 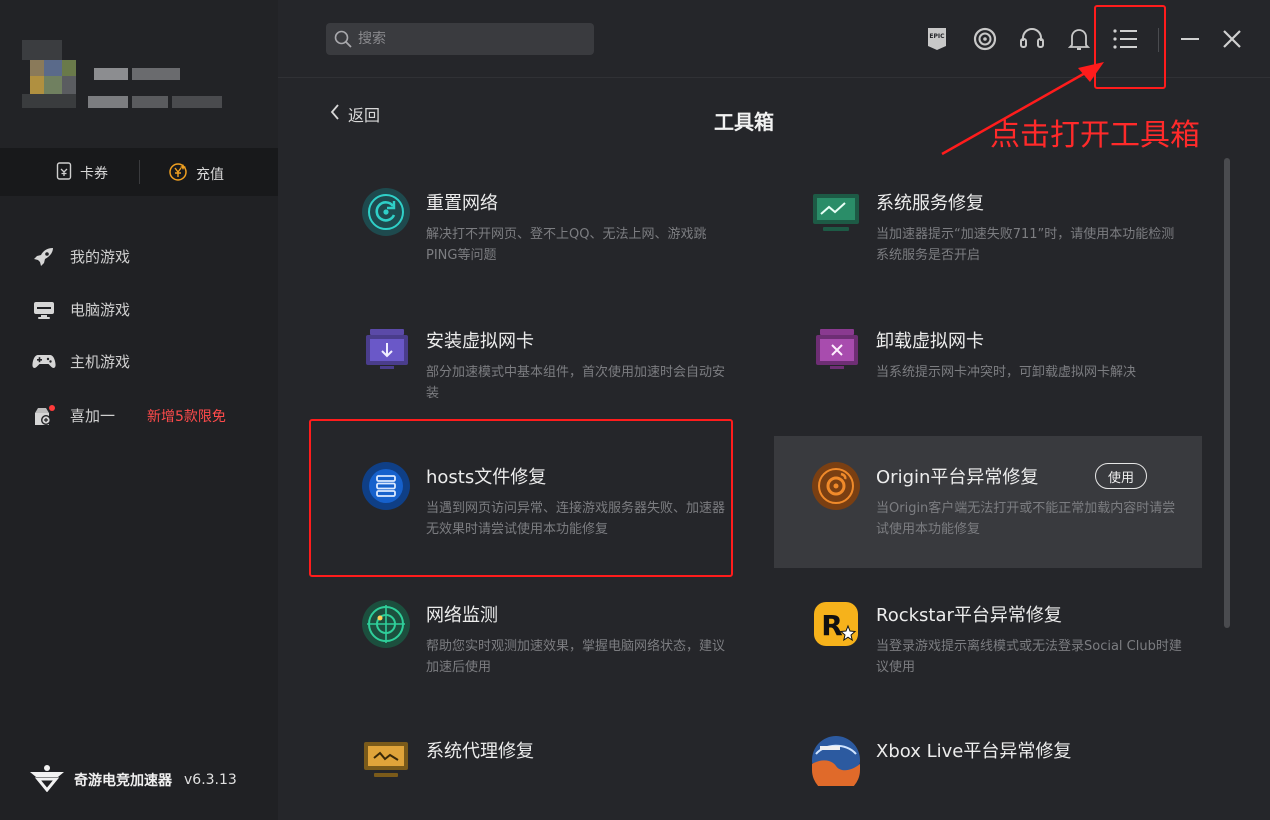 I want to click on close-icon, so click(x=1232, y=39).